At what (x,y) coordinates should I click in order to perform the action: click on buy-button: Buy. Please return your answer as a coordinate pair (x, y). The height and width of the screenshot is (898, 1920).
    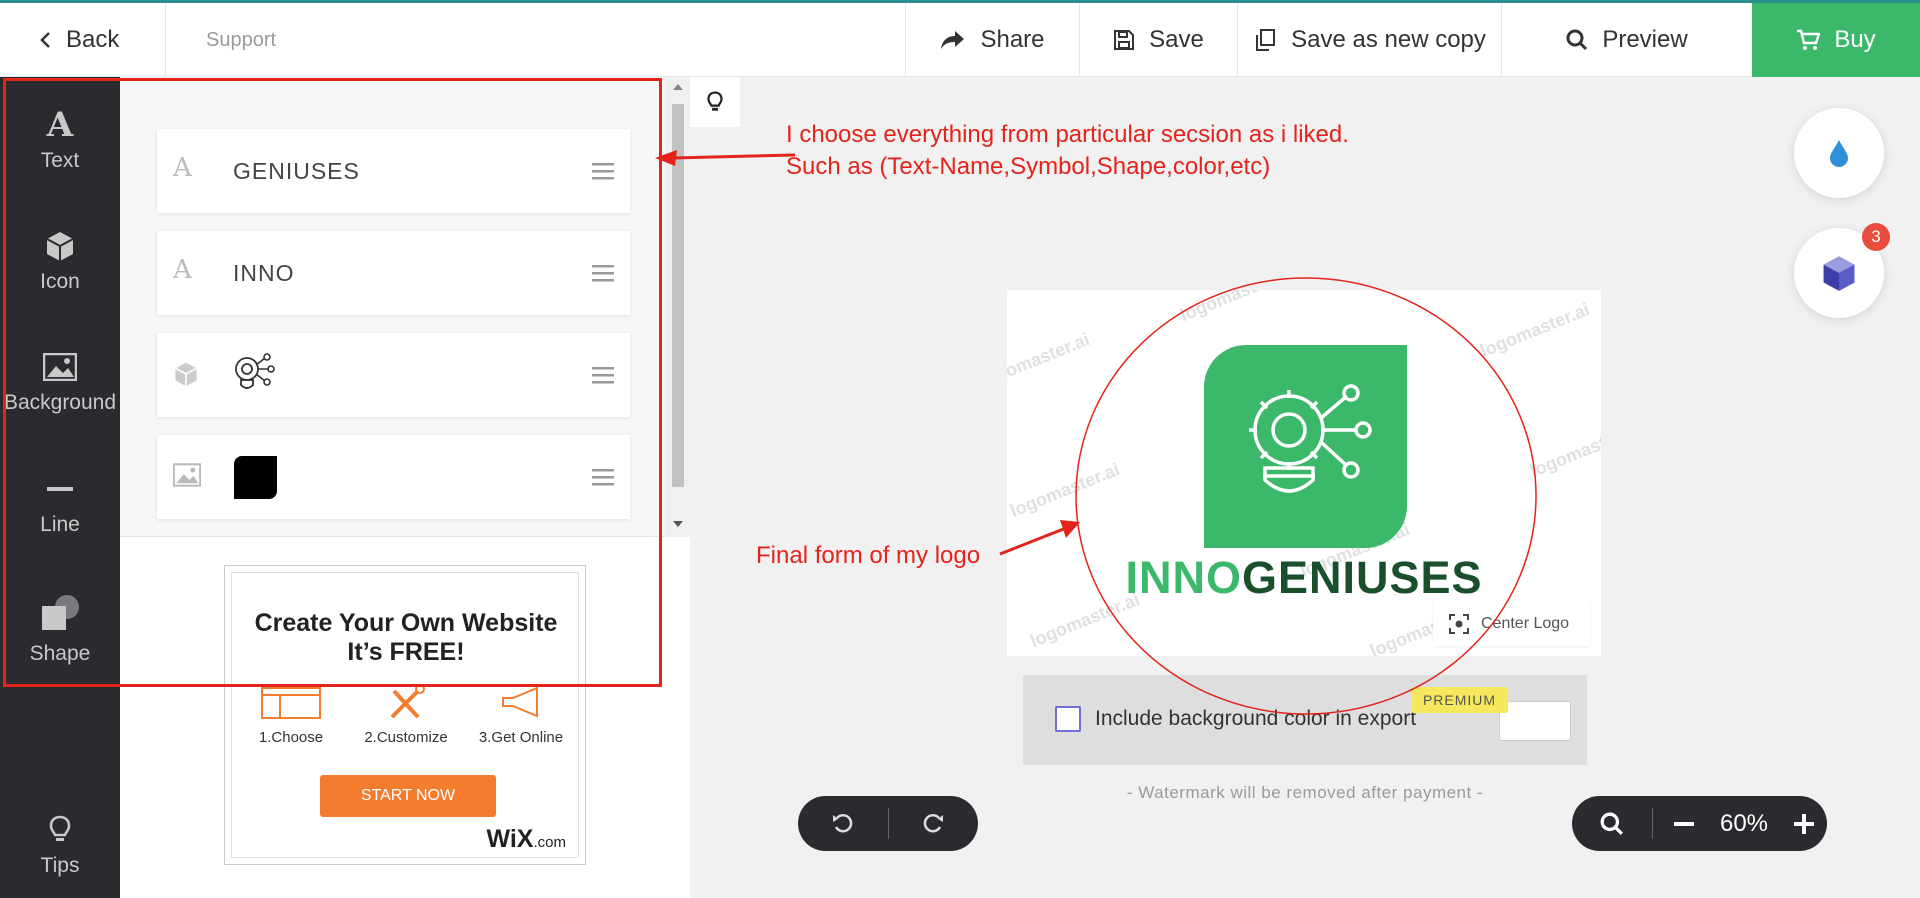
    Looking at the image, I should click on (1836, 40).